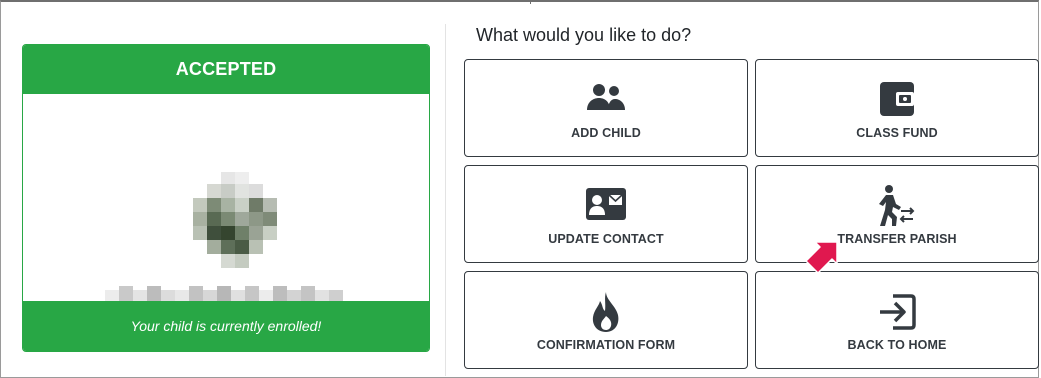  Describe the element at coordinates (897, 205) in the screenshot. I see `walking-transfer-icon` at that location.